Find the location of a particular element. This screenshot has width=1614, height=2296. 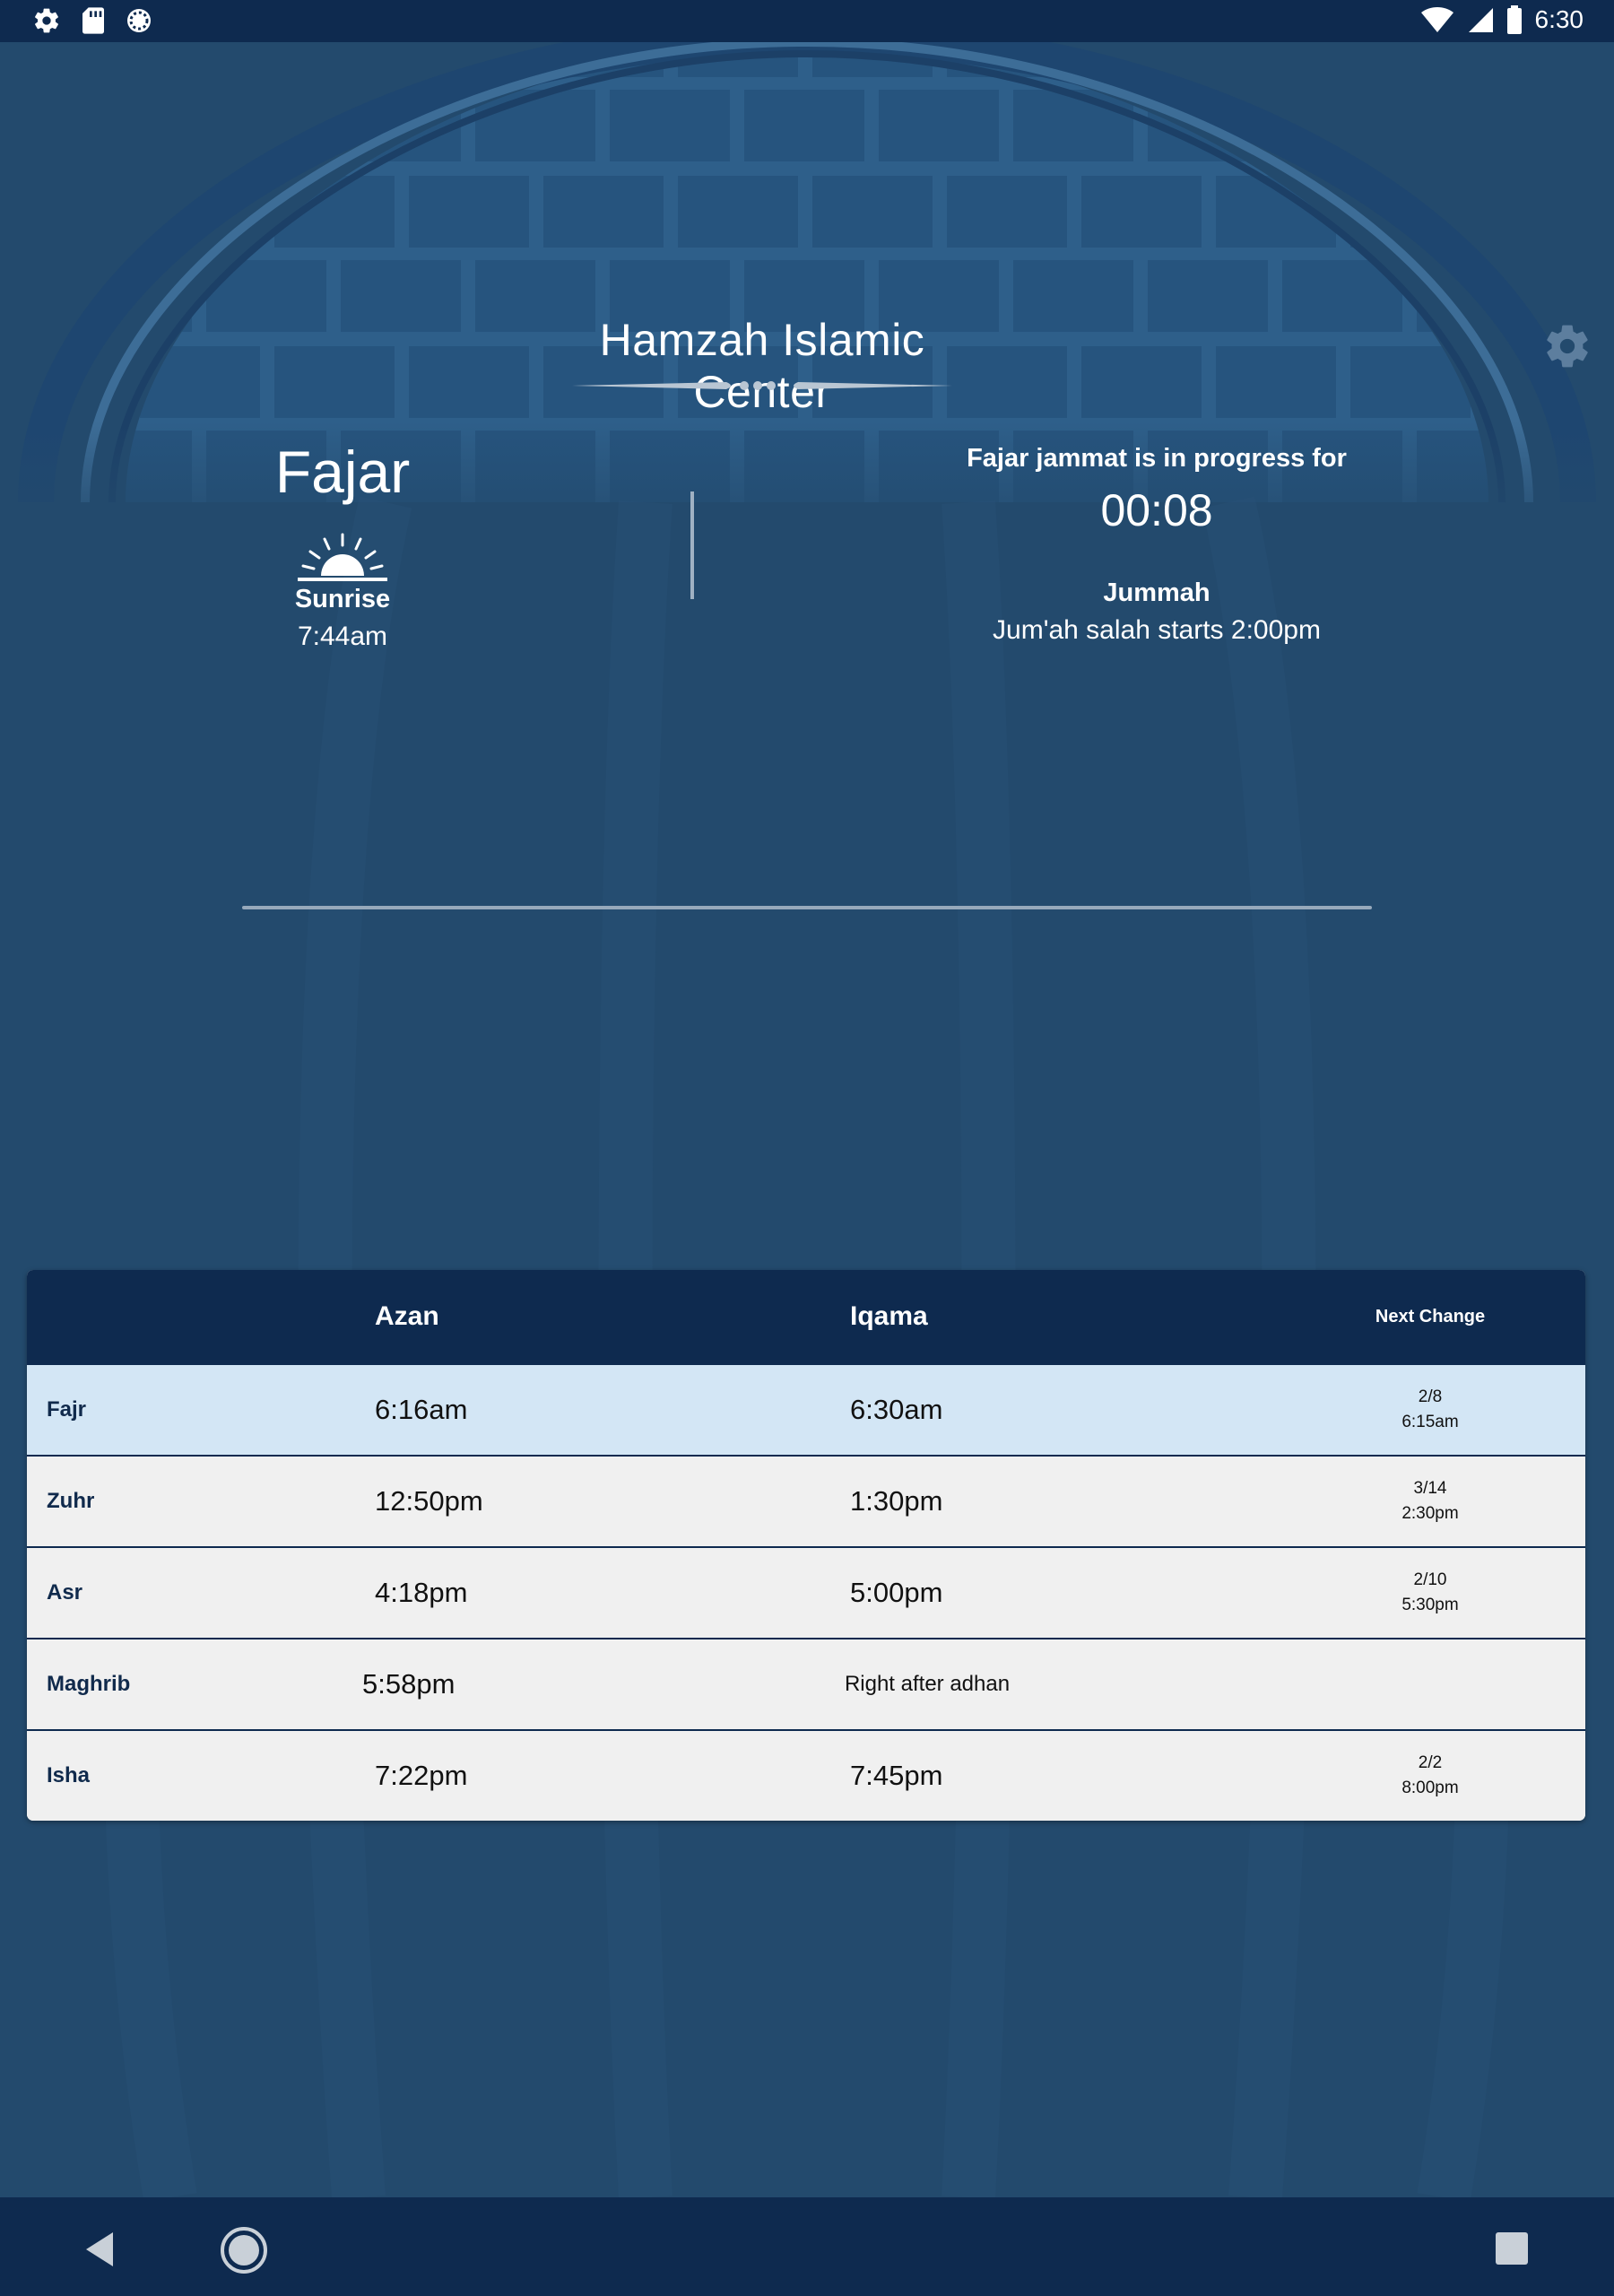

current-prayer-name: Fajar is located at coordinates (342, 472).